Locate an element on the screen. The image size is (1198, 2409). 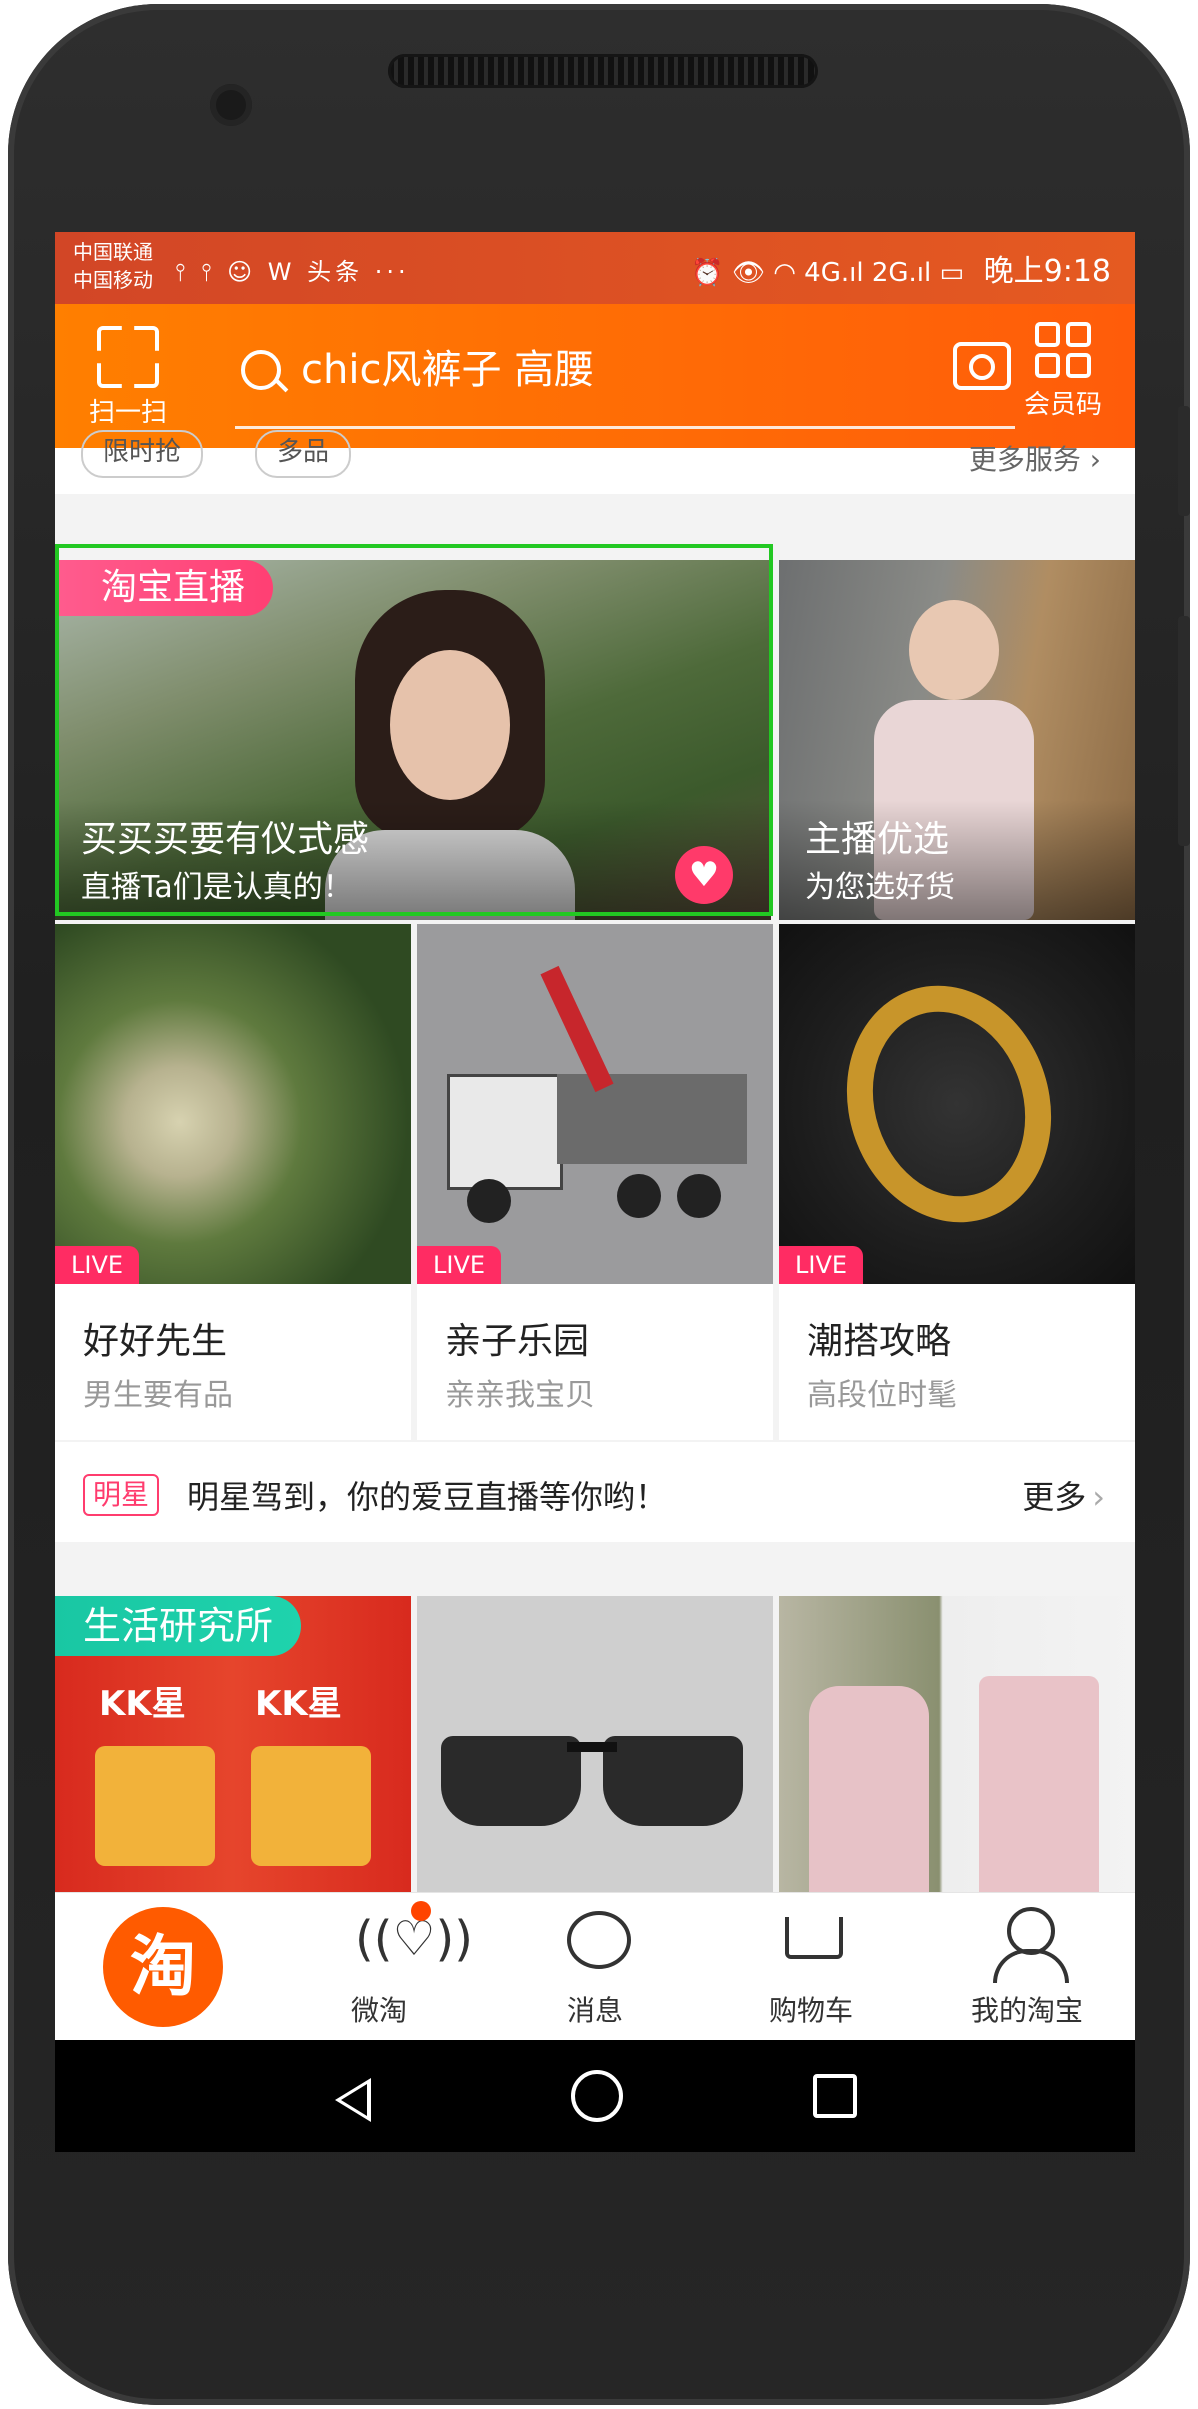
taobao-logo-icon: 淘 is located at coordinates (163, 1967).